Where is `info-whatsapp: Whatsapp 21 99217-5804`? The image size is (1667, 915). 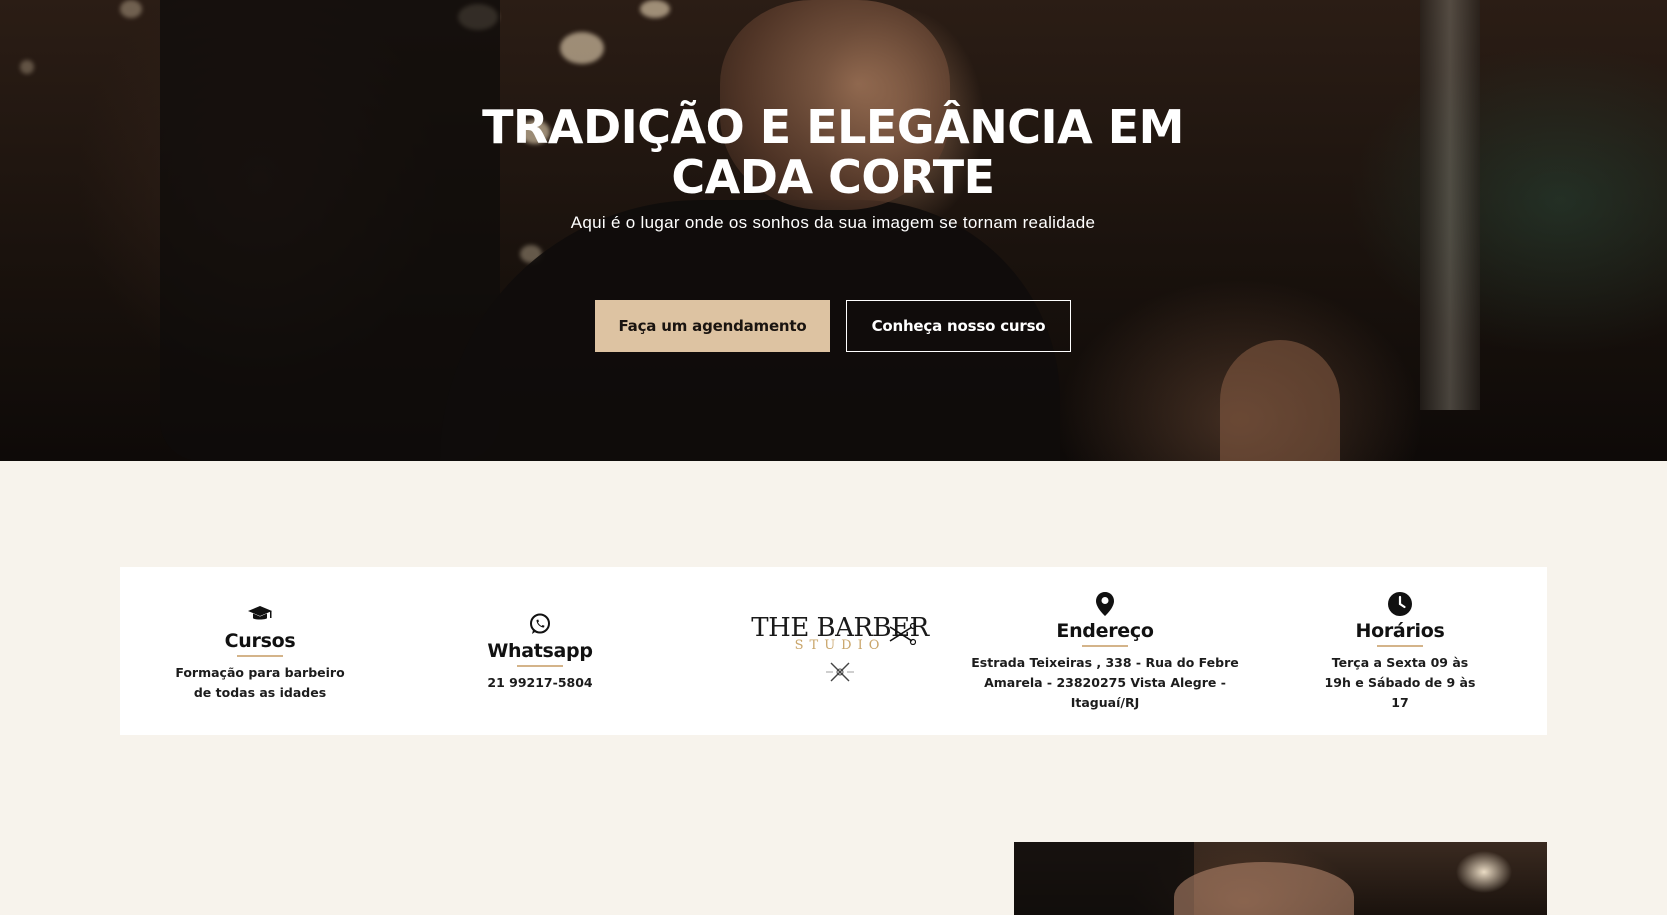 info-whatsapp: Whatsapp 21 99217-5804 is located at coordinates (540, 651).